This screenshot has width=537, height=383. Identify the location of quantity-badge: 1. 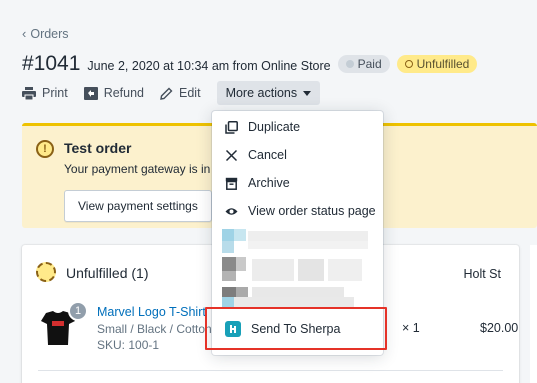
(78, 311).